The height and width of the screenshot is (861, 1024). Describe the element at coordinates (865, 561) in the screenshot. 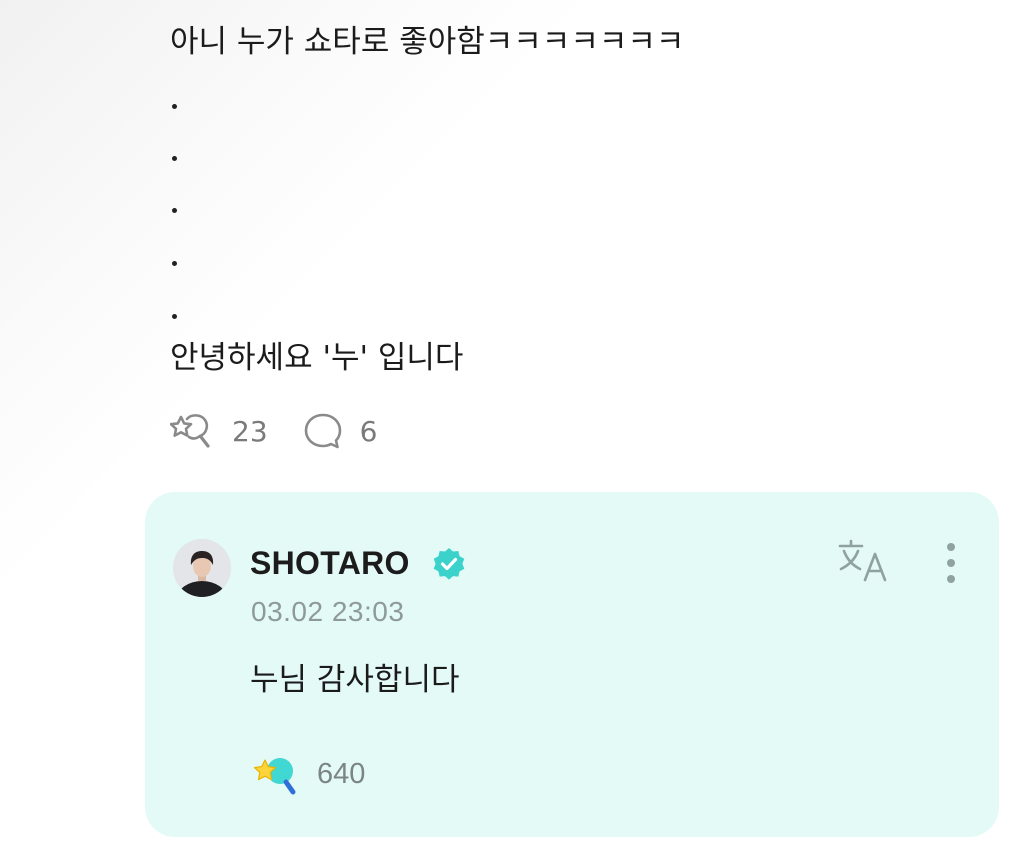

I see `translate-icon` at that location.